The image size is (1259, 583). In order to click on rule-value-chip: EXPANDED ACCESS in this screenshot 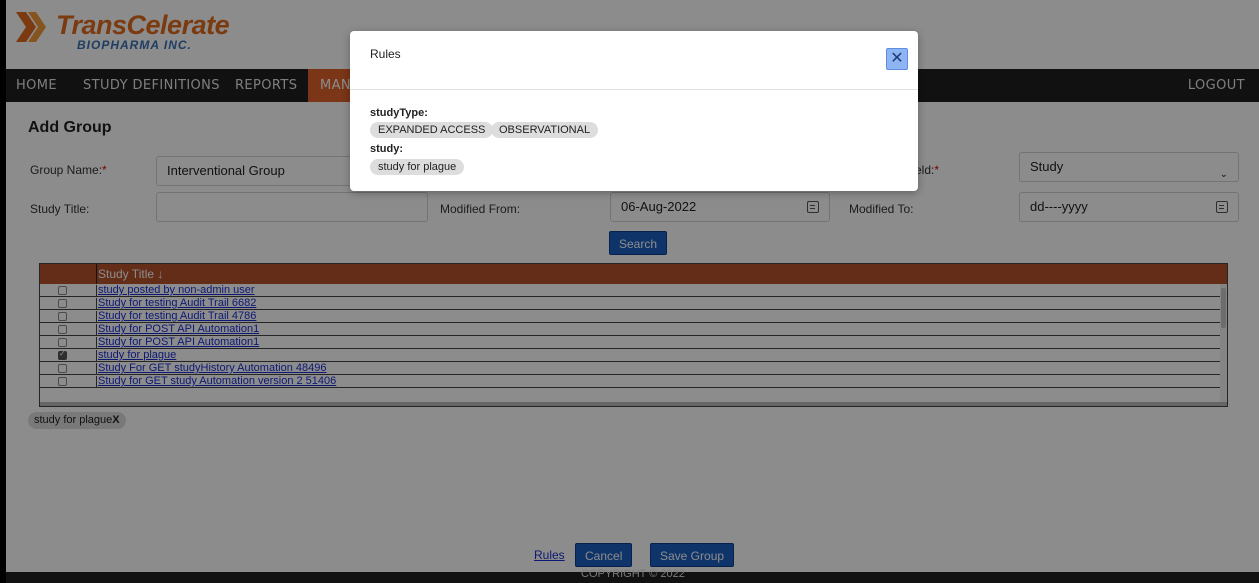, I will do `click(432, 130)`.